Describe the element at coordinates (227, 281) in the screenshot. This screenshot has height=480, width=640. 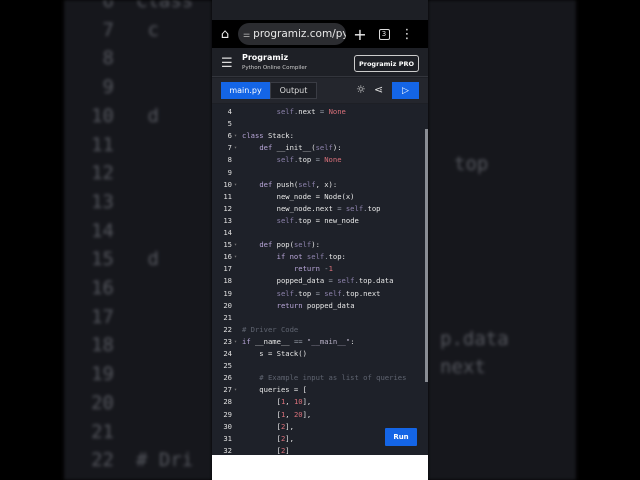
I see `line-number: 18` at that location.